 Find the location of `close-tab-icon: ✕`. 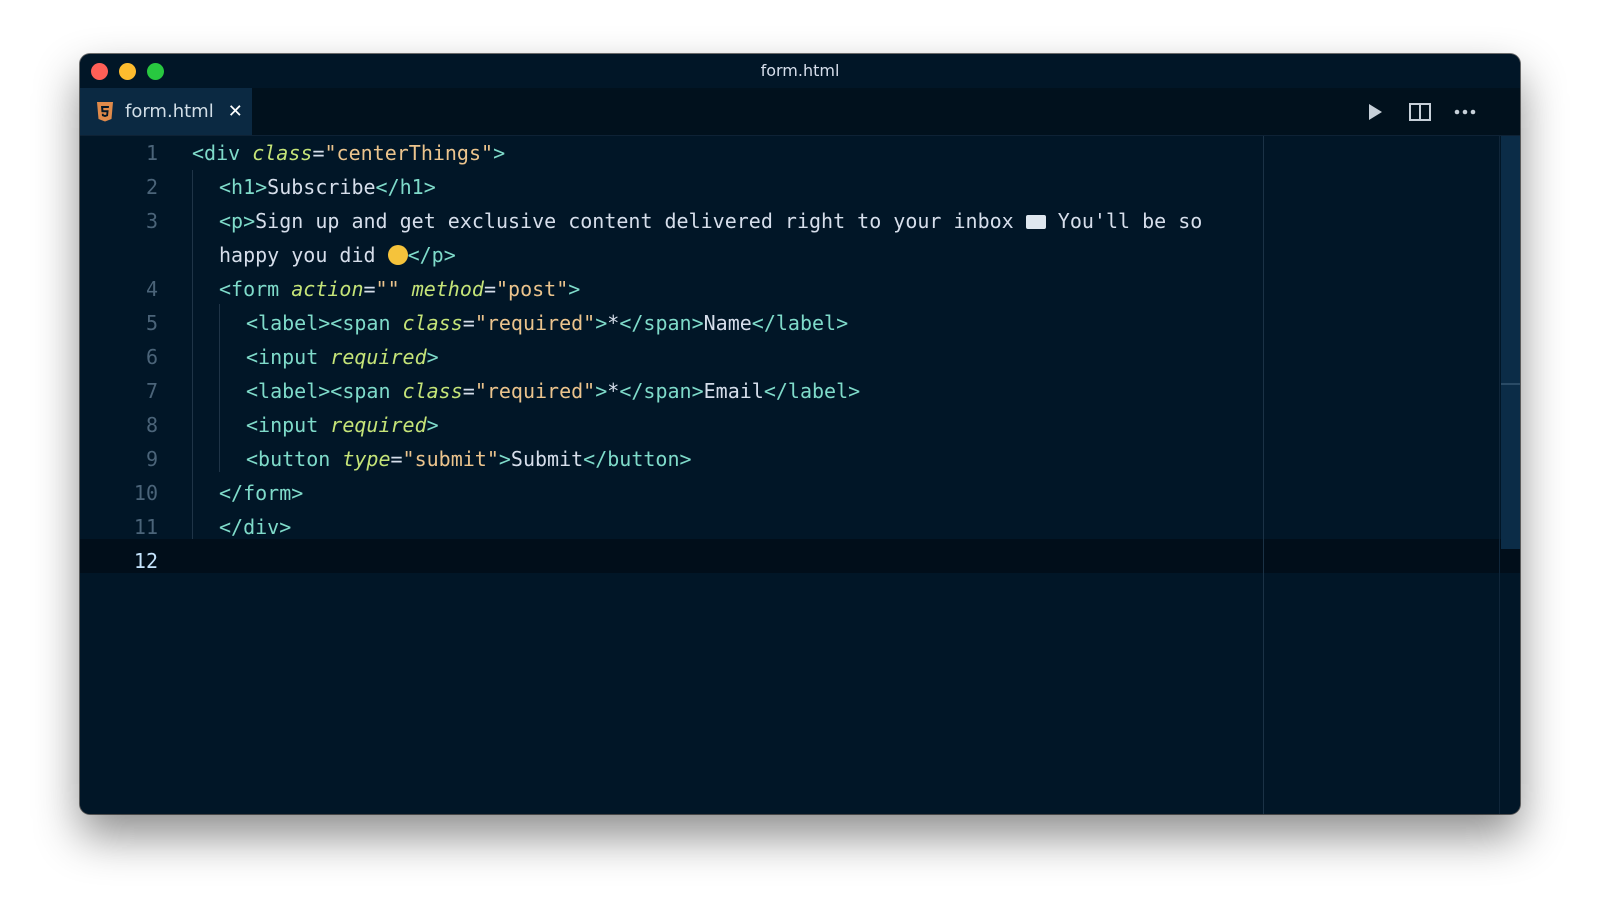

close-tab-icon: ✕ is located at coordinates (235, 111).